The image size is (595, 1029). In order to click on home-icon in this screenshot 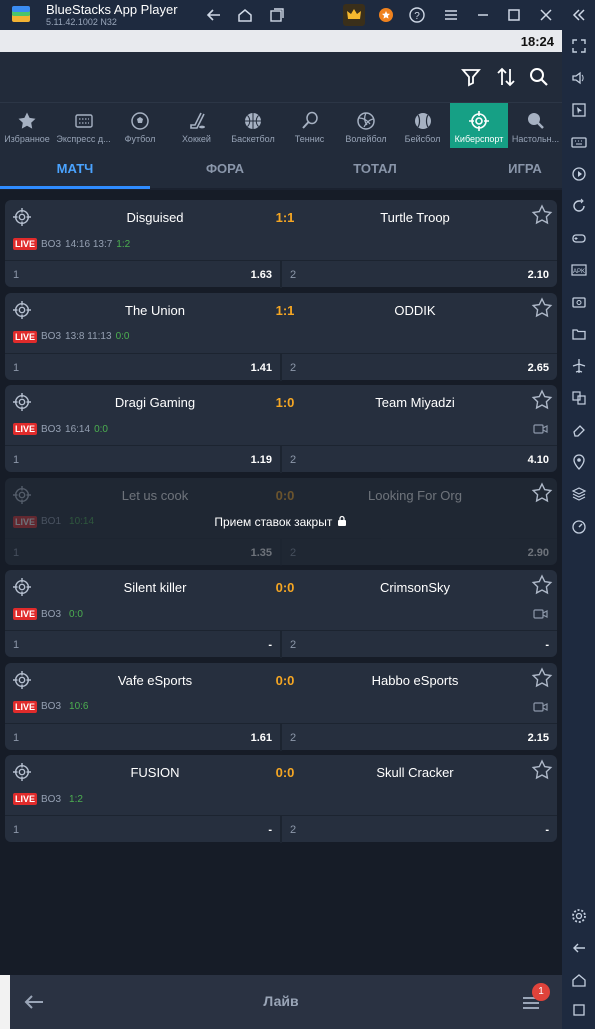, I will do `click(245, 15)`.